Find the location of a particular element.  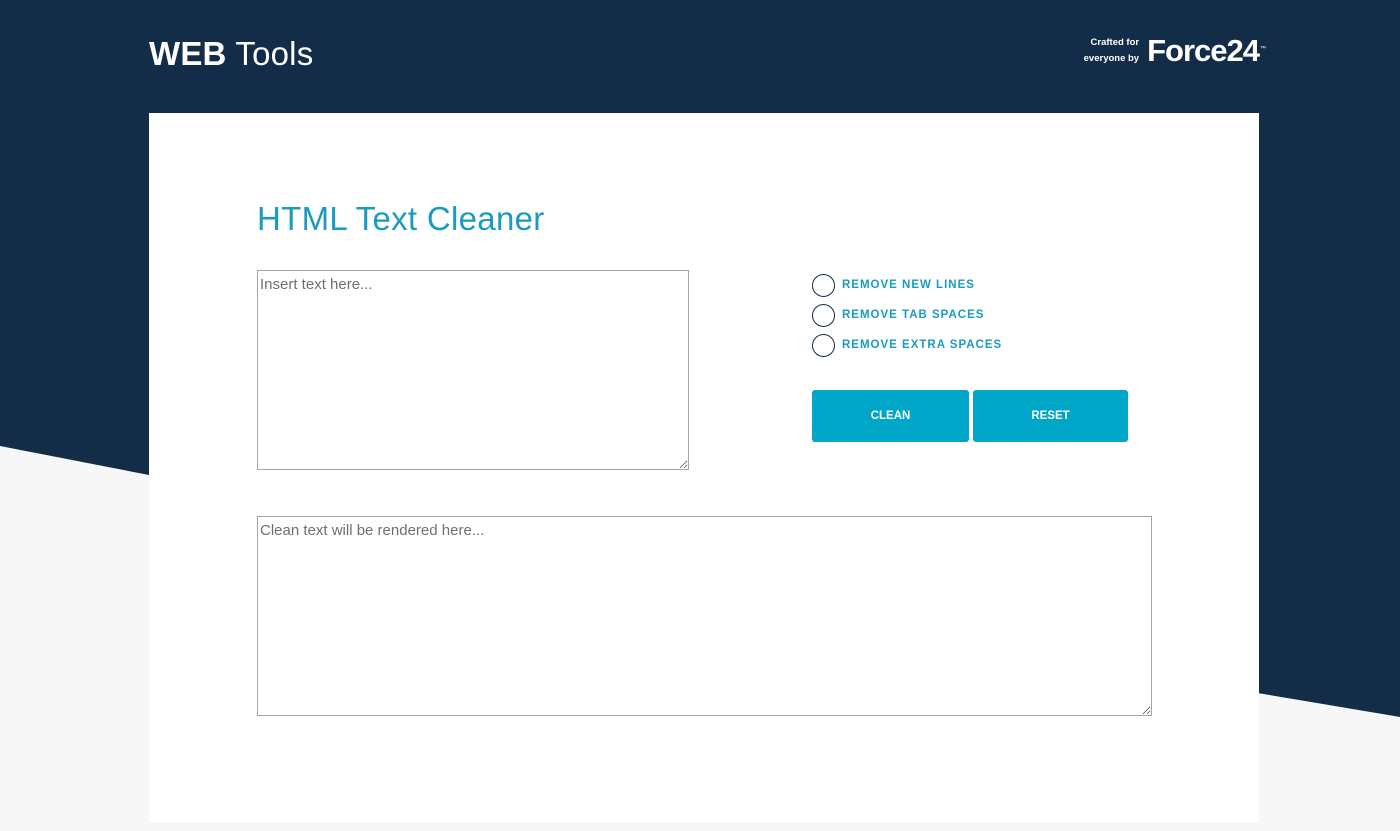

reset-button: RESET is located at coordinates (1050, 416).